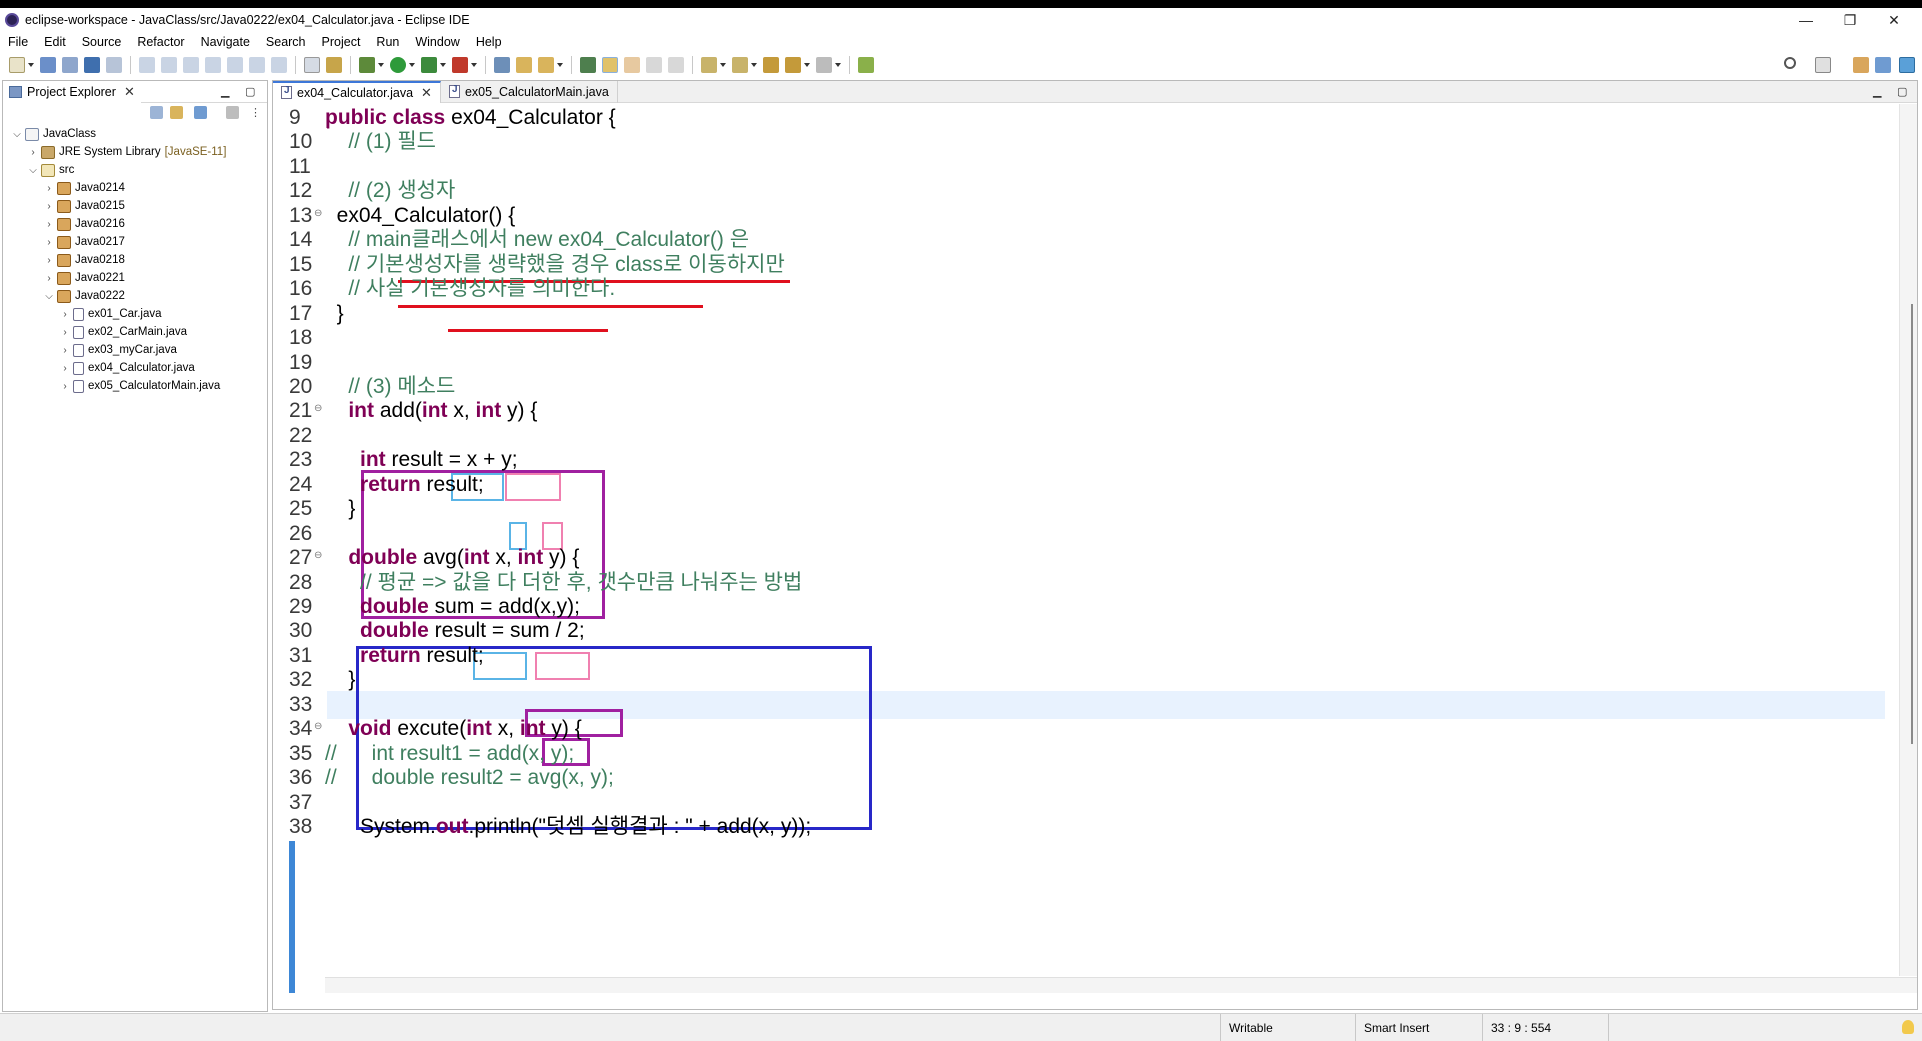  What do you see at coordinates (524, 65) in the screenshot?
I see `new-package-icon` at bounding box center [524, 65].